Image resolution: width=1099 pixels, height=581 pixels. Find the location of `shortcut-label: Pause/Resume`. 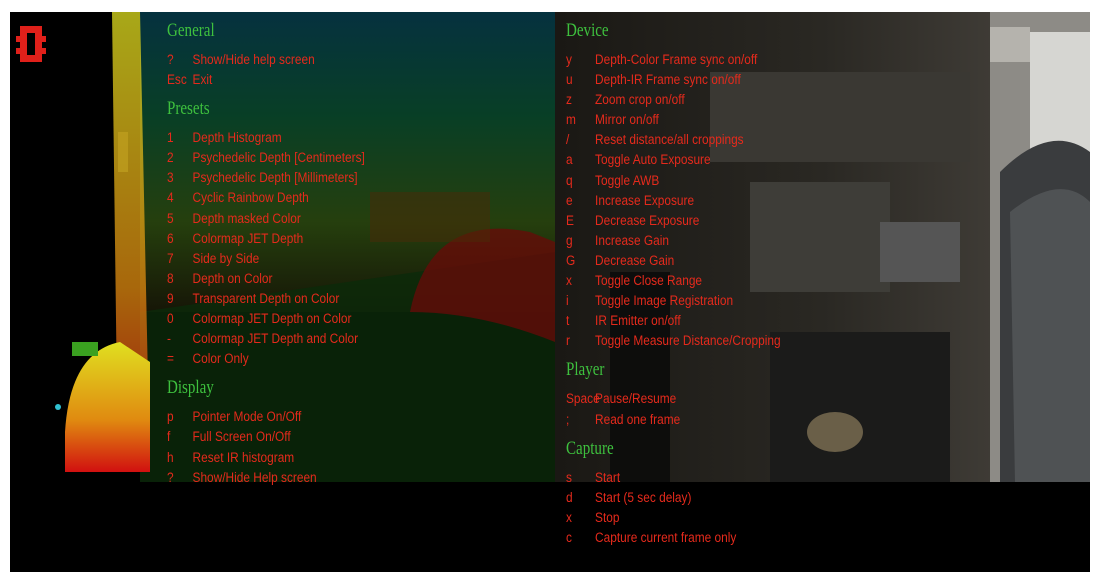

shortcut-label: Pause/Resume is located at coordinates (636, 399).